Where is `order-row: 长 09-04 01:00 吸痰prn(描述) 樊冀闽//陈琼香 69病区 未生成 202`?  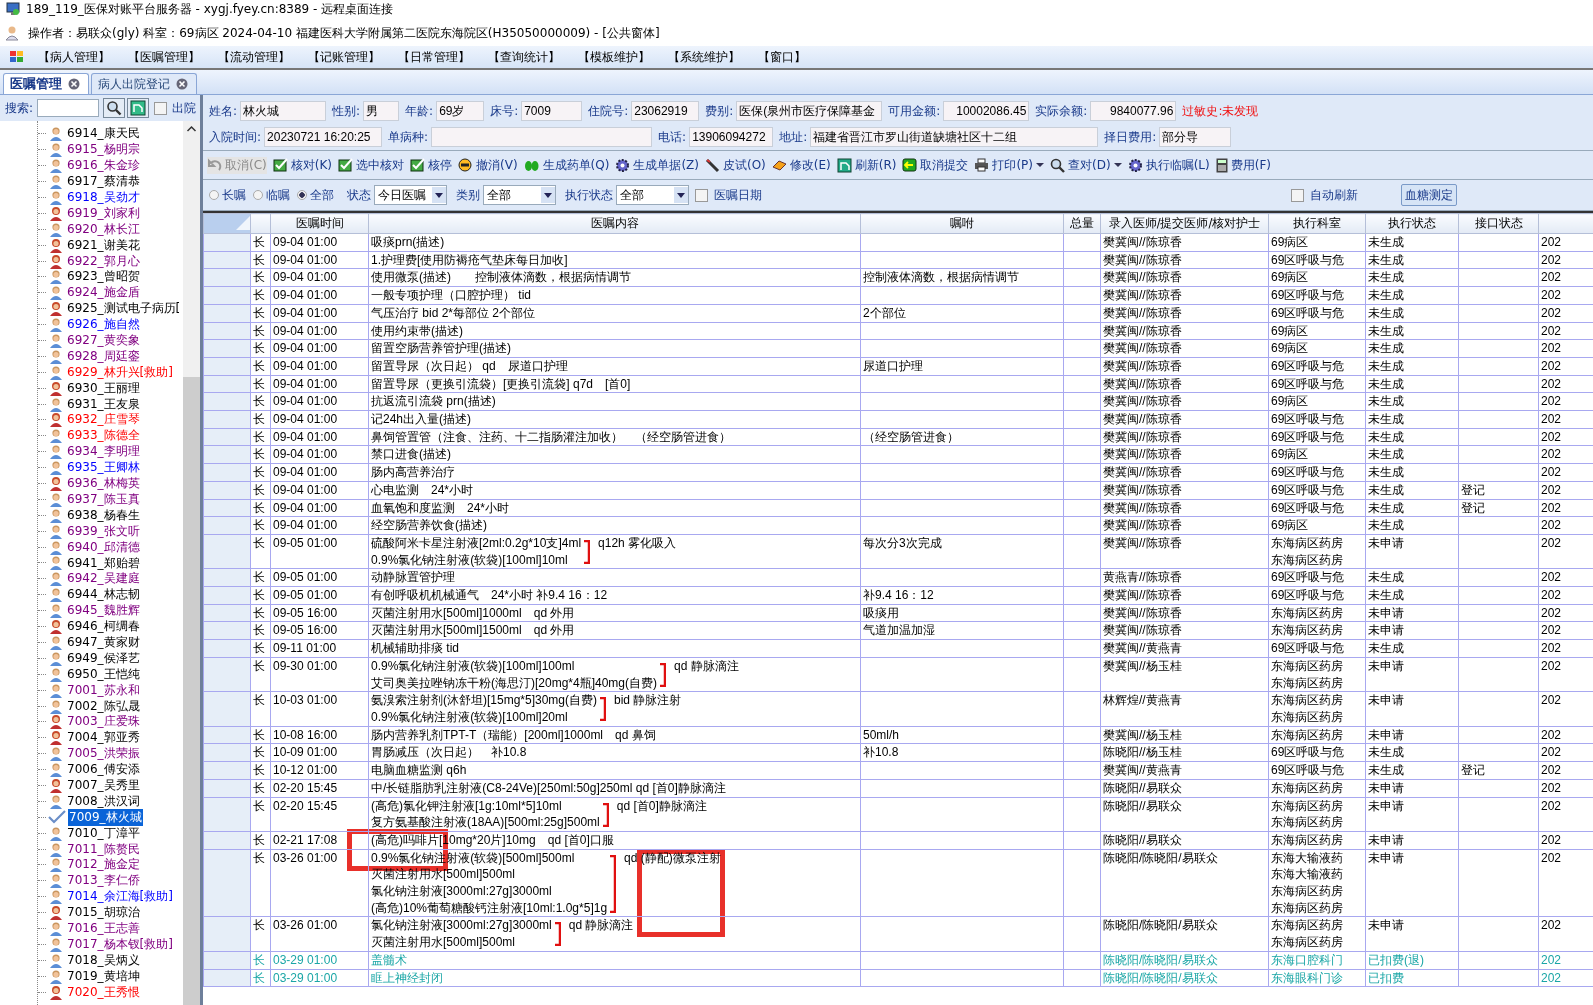 order-row: 长 09-04 01:00 吸痰prn(描述) 樊冀闽//陈琼香 69病区 未生成 202 is located at coordinates (898, 242).